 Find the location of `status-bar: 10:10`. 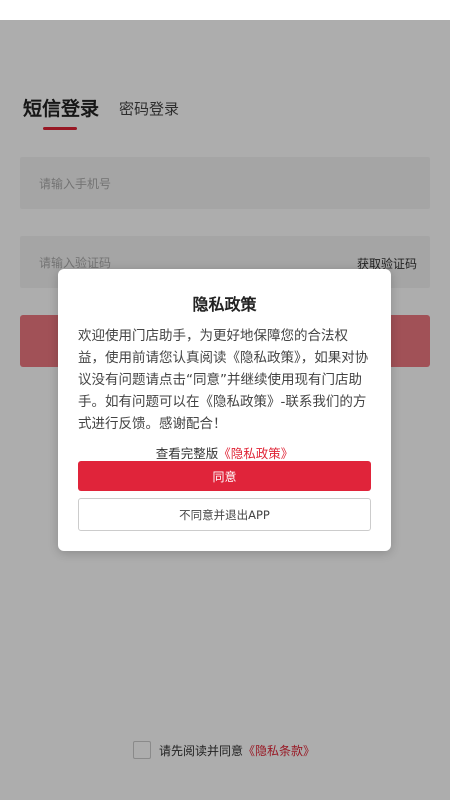

status-bar: 10:10 is located at coordinates (225, 10).